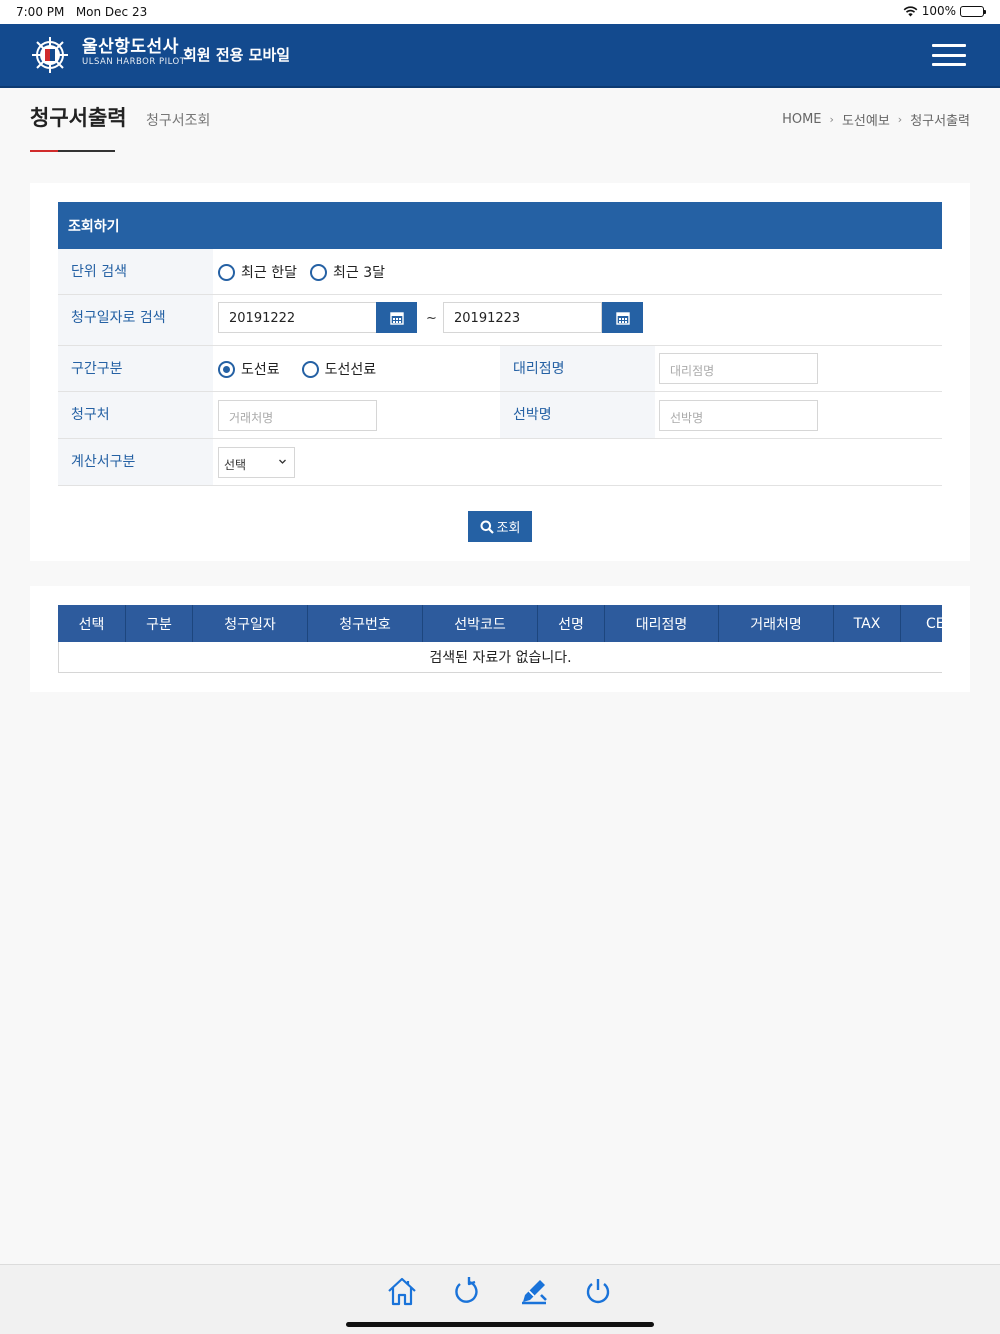  I want to click on table-header: 선택 구분 청구일자 청구번호 선박코드 선명 대리점명 거래처명 TAX CE, so click(500, 623).